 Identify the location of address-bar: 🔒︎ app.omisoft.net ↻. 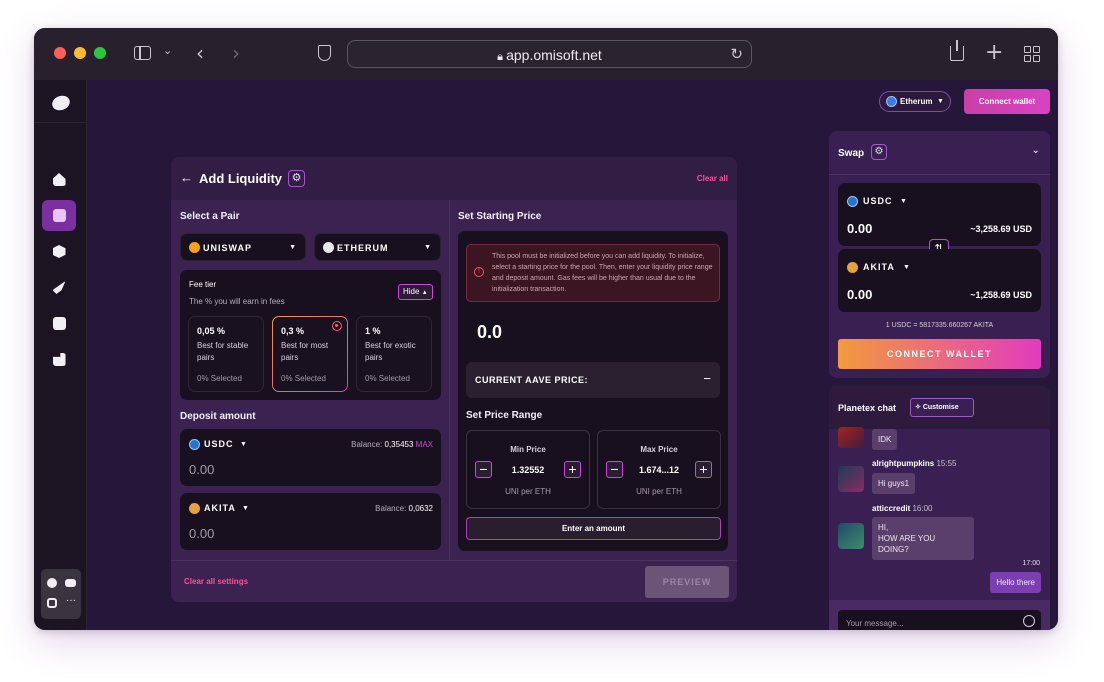
(549, 54).